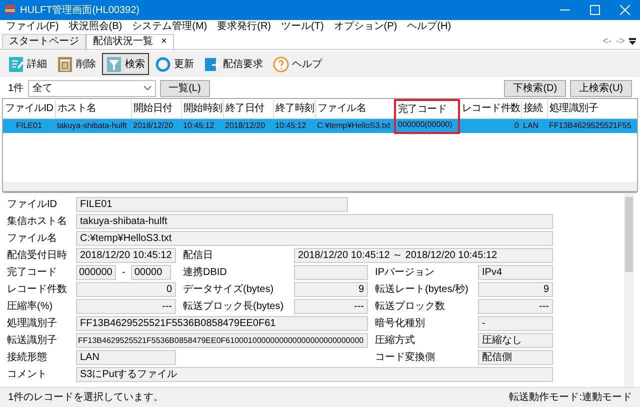  What do you see at coordinates (395, 341) in the screenshot?
I see `field-label: 圧縮方式` at bounding box center [395, 341].